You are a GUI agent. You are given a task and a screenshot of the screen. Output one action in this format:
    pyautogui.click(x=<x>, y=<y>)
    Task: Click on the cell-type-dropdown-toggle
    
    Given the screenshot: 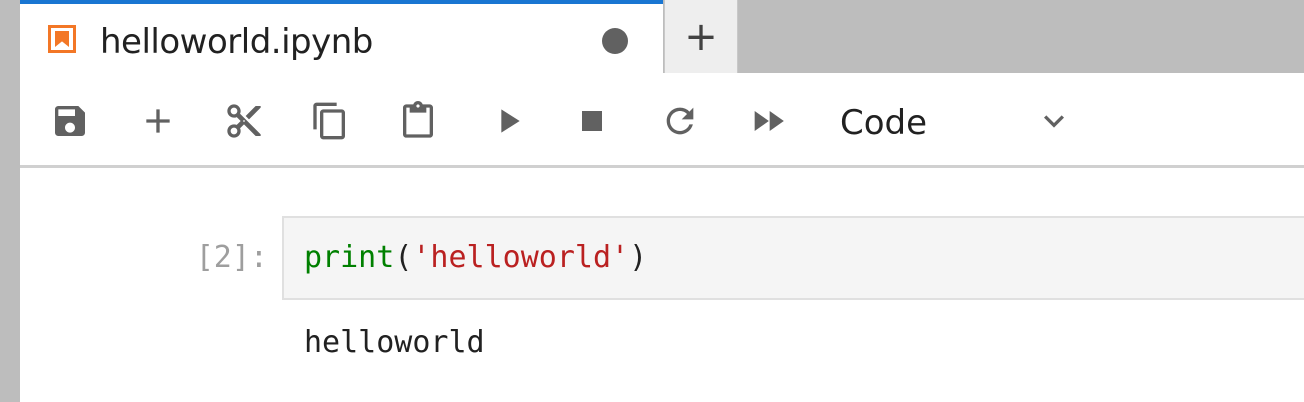 What is the action you would take?
    pyautogui.click(x=1054, y=121)
    